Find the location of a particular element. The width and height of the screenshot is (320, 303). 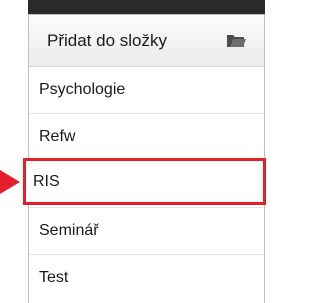

add-to-folder-button: Přidat do složky is located at coordinates (146, 40).